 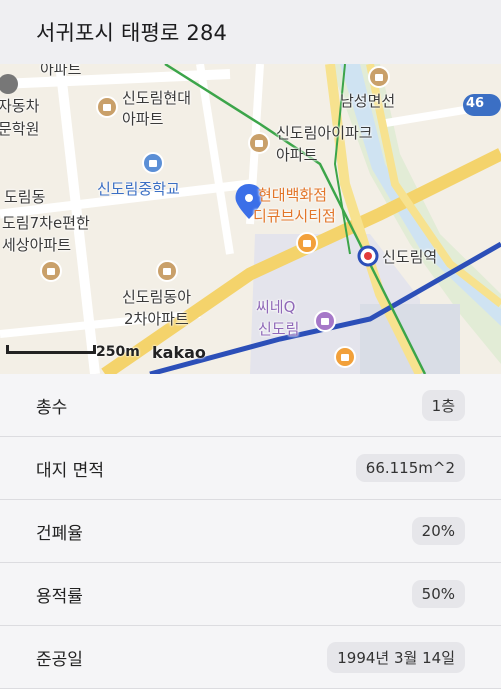 I want to click on map-label-middle-school: 신도림중학교, so click(x=138, y=189).